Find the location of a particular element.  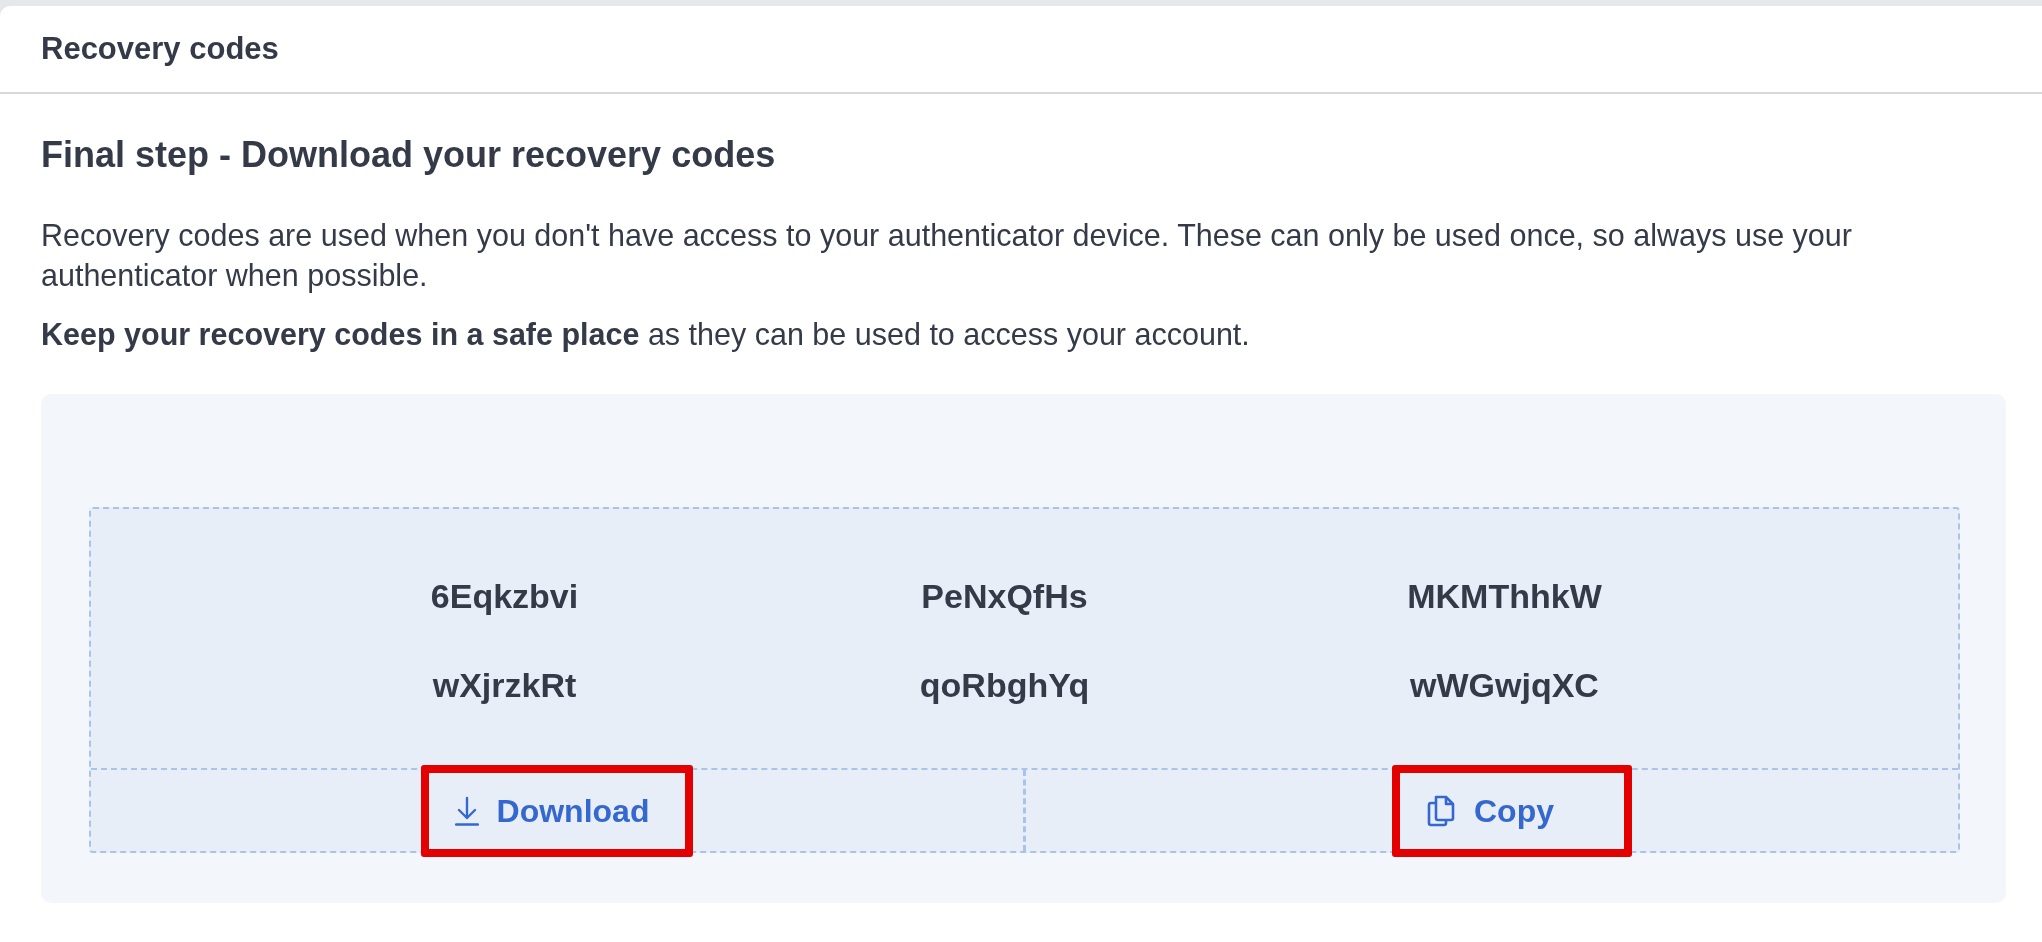

info-paragraph: Recovery codes are used when you don't have access to your authenticator device. These can only be used once, so always use your authenticator when possible. is located at coordinates (947, 256).